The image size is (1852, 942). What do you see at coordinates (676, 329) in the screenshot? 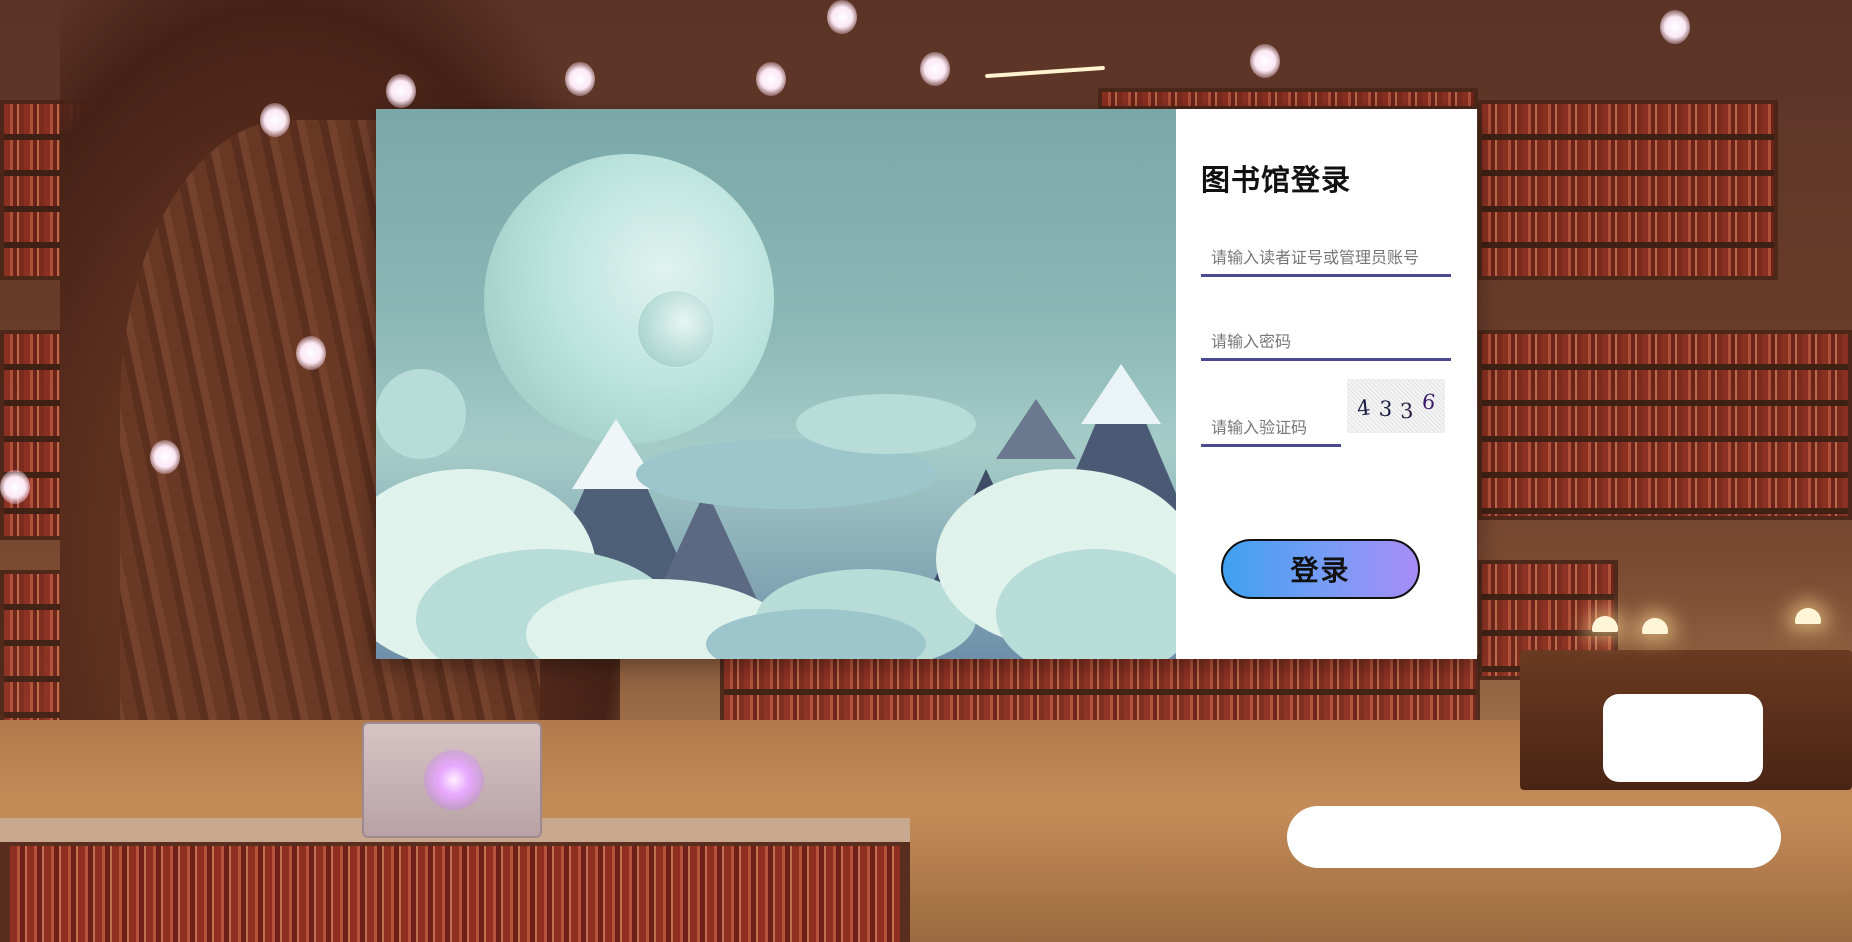
I see `planet-small` at bounding box center [676, 329].